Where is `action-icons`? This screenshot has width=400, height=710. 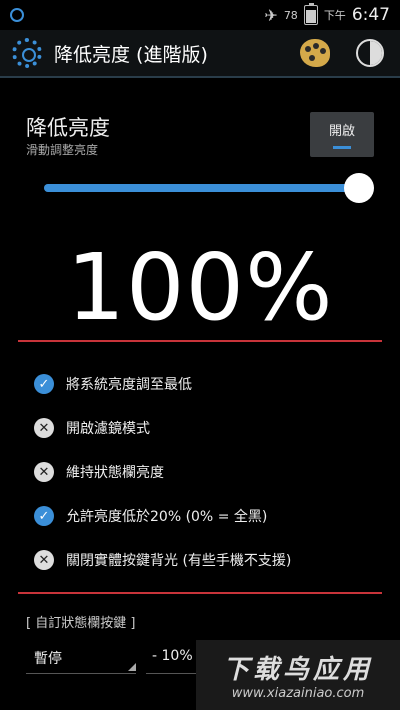
action-icons is located at coordinates (342, 53).